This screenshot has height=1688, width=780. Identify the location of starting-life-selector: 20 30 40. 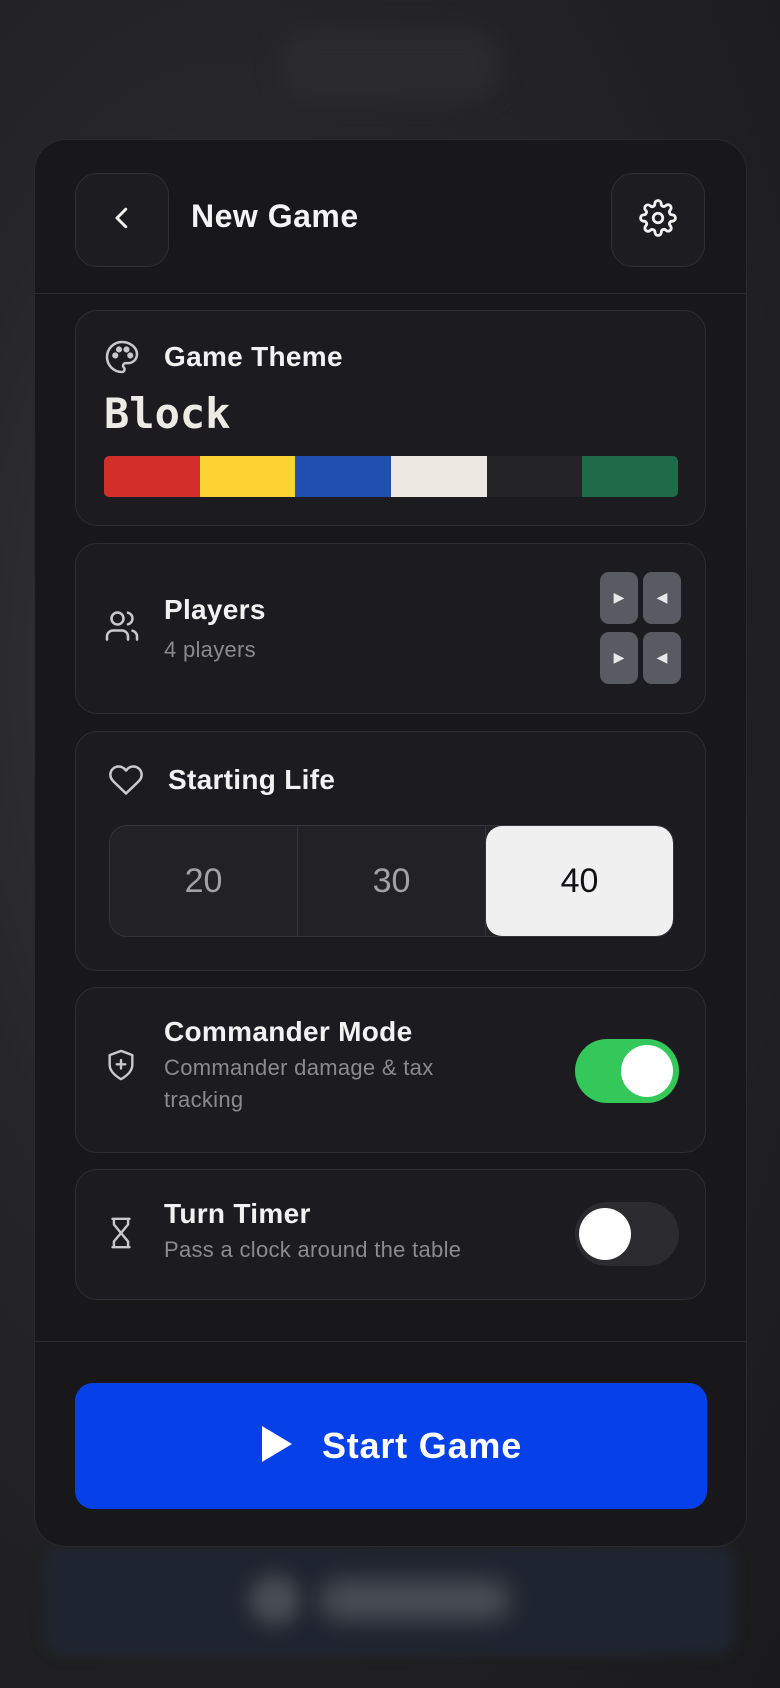
(391, 881).